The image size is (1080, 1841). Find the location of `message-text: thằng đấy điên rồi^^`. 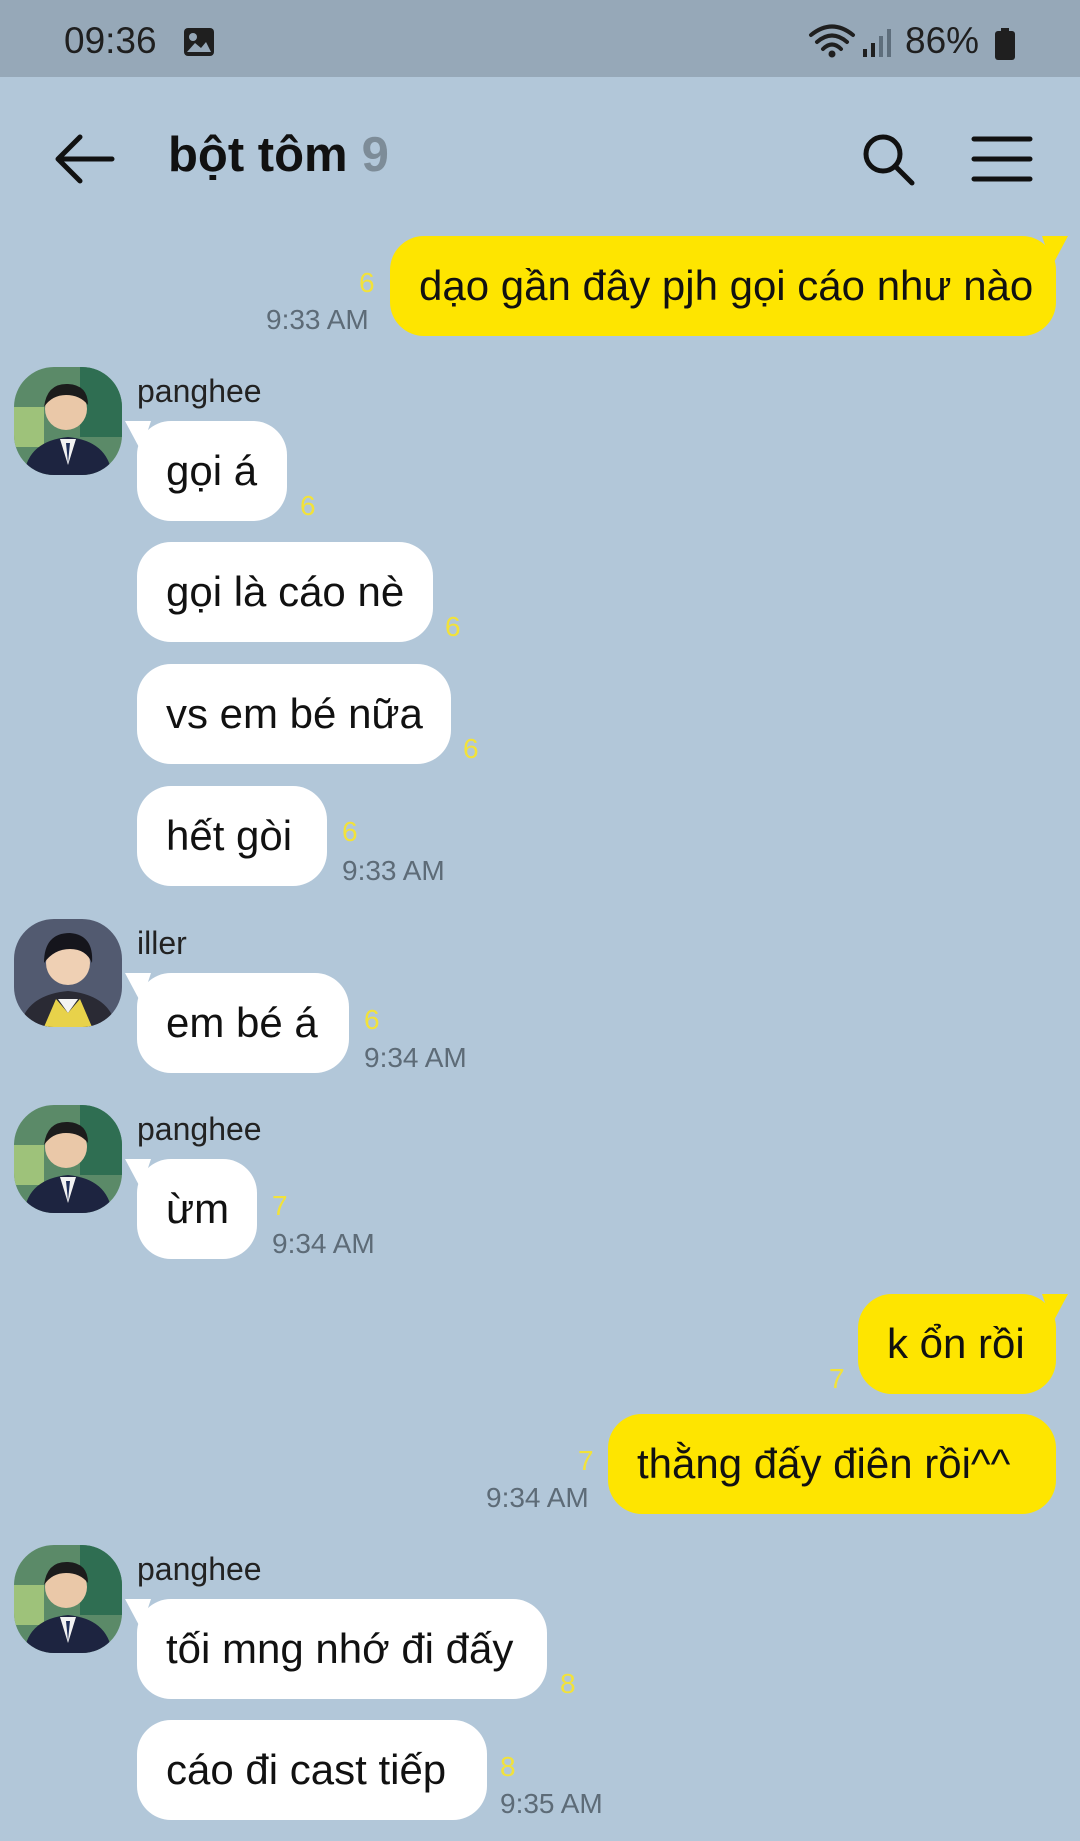

message-text: thằng đấy điên rồi^^ is located at coordinates (824, 1463).